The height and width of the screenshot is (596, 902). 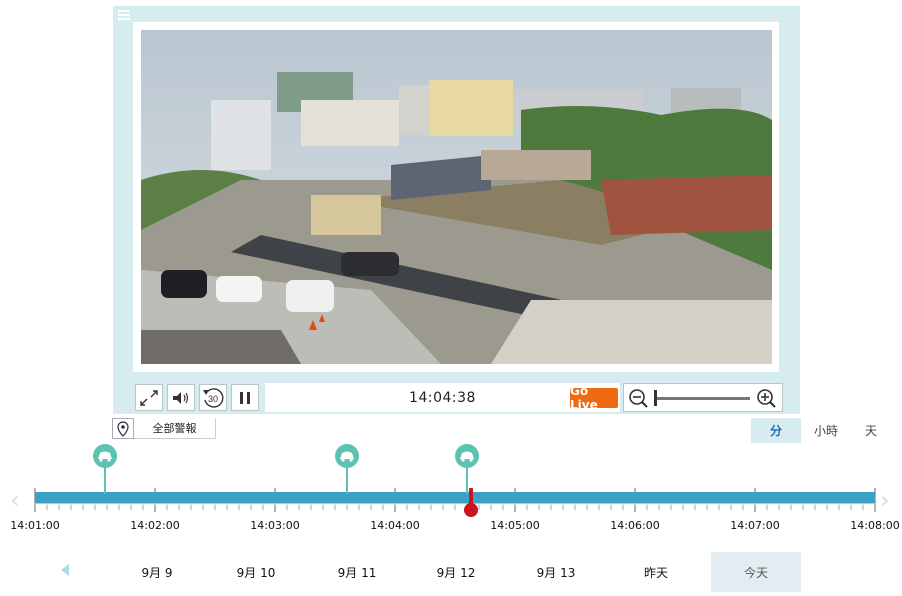 I want to click on rewind-seconds: 30, so click(x=213, y=399).